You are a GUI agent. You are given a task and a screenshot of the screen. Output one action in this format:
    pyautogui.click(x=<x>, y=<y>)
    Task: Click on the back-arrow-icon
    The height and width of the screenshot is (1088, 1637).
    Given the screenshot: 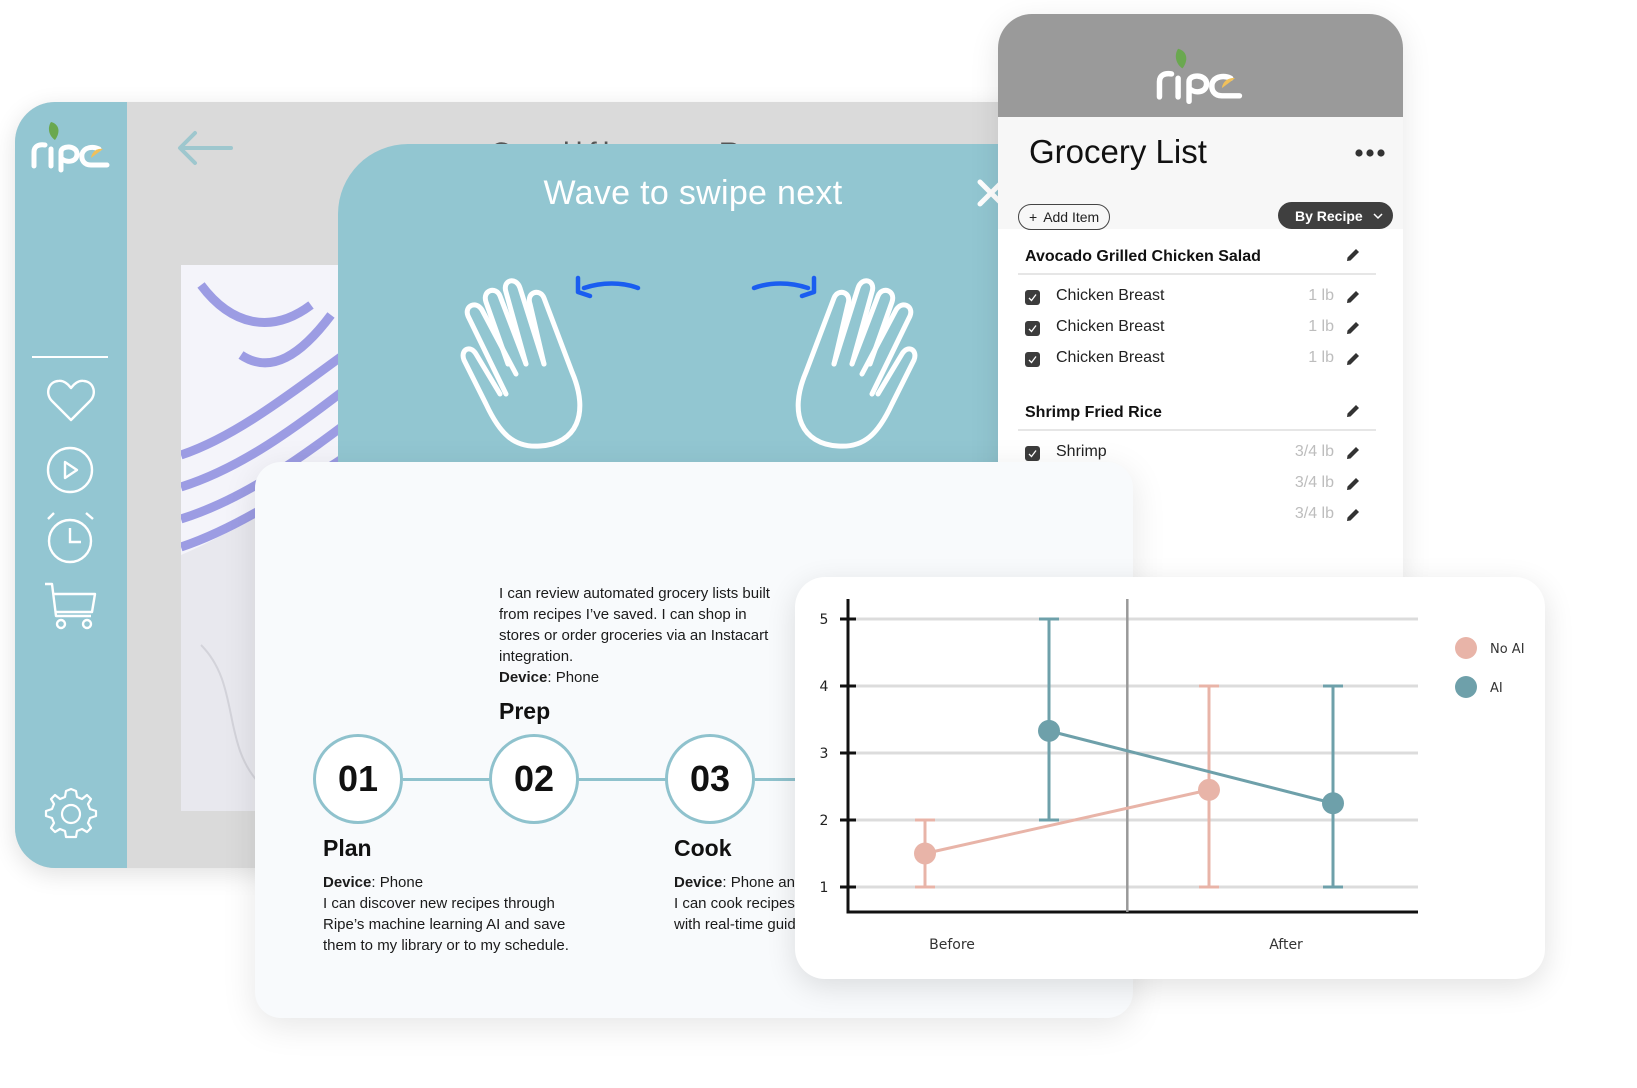 What is the action you would take?
    pyautogui.click(x=205, y=148)
    